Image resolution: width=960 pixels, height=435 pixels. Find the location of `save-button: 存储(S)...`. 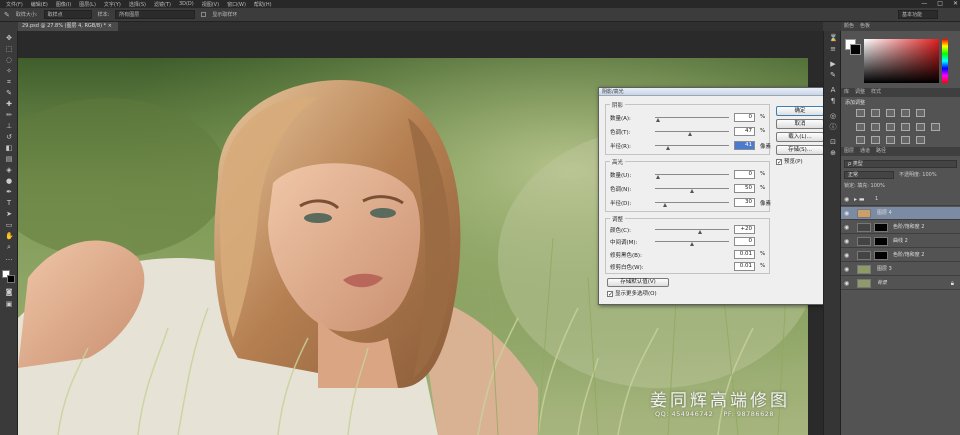

save-button: 存储(S)... is located at coordinates (800, 150).